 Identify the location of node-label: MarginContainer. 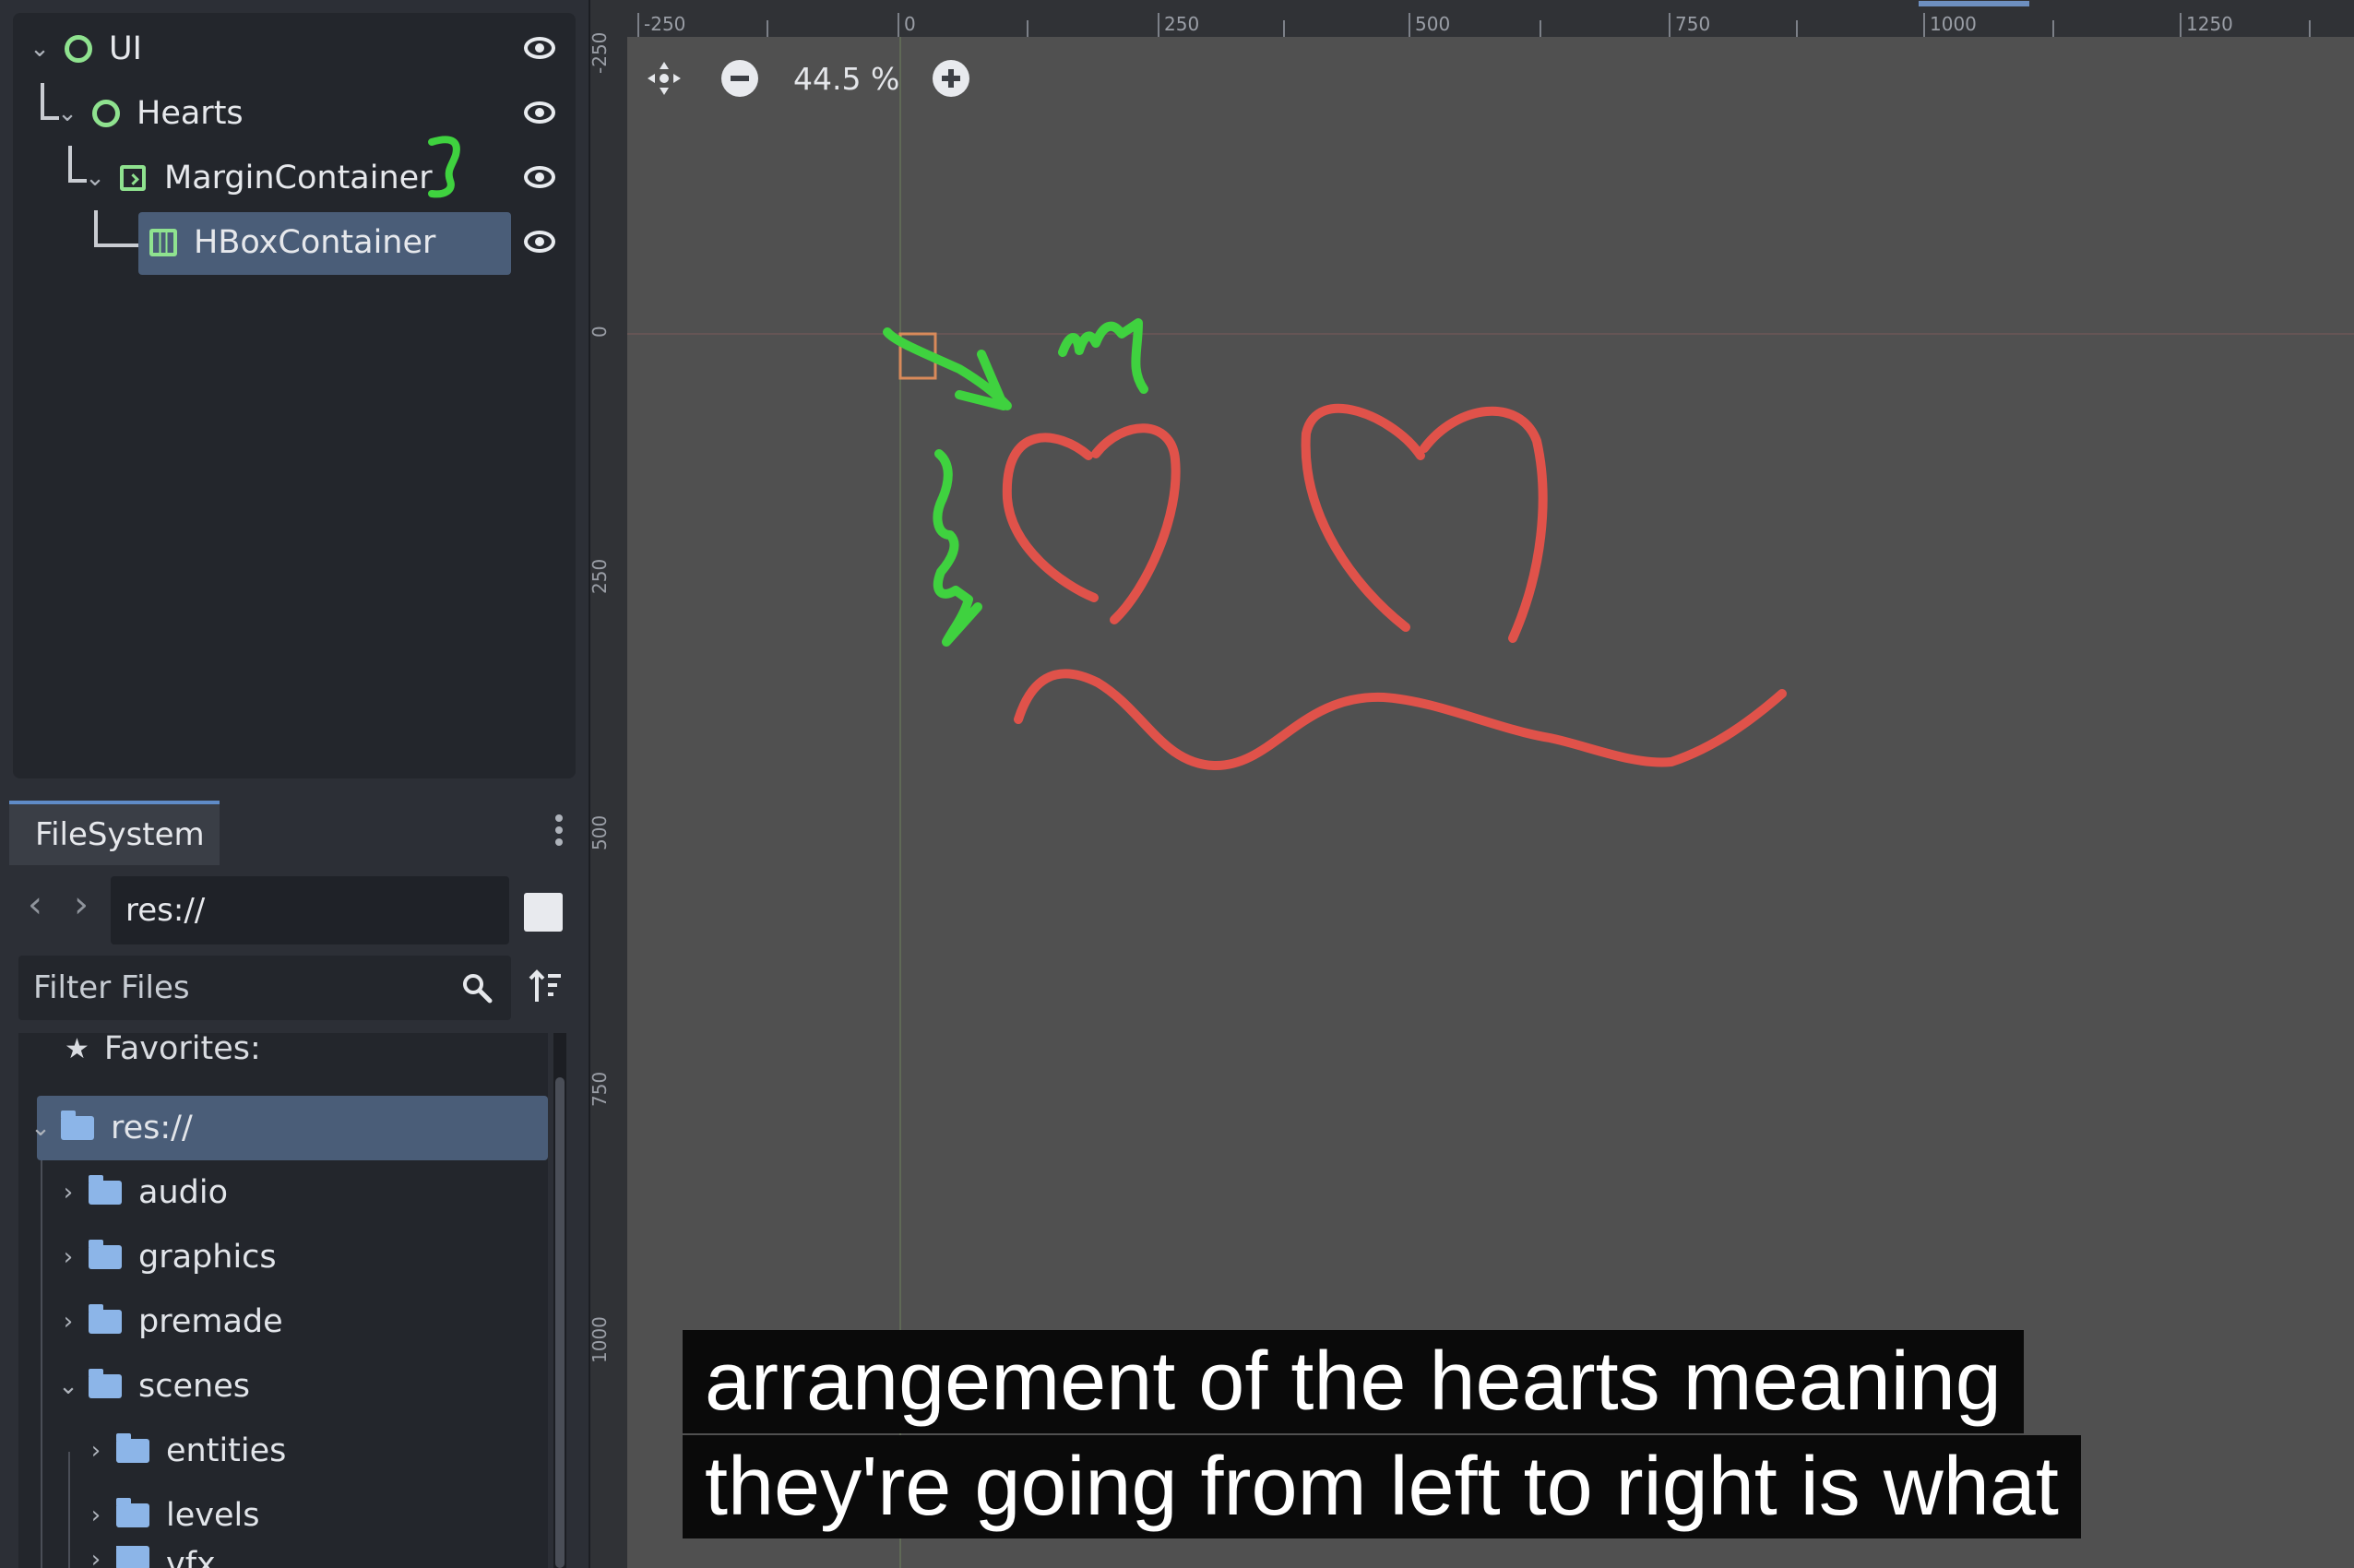
(298, 178).